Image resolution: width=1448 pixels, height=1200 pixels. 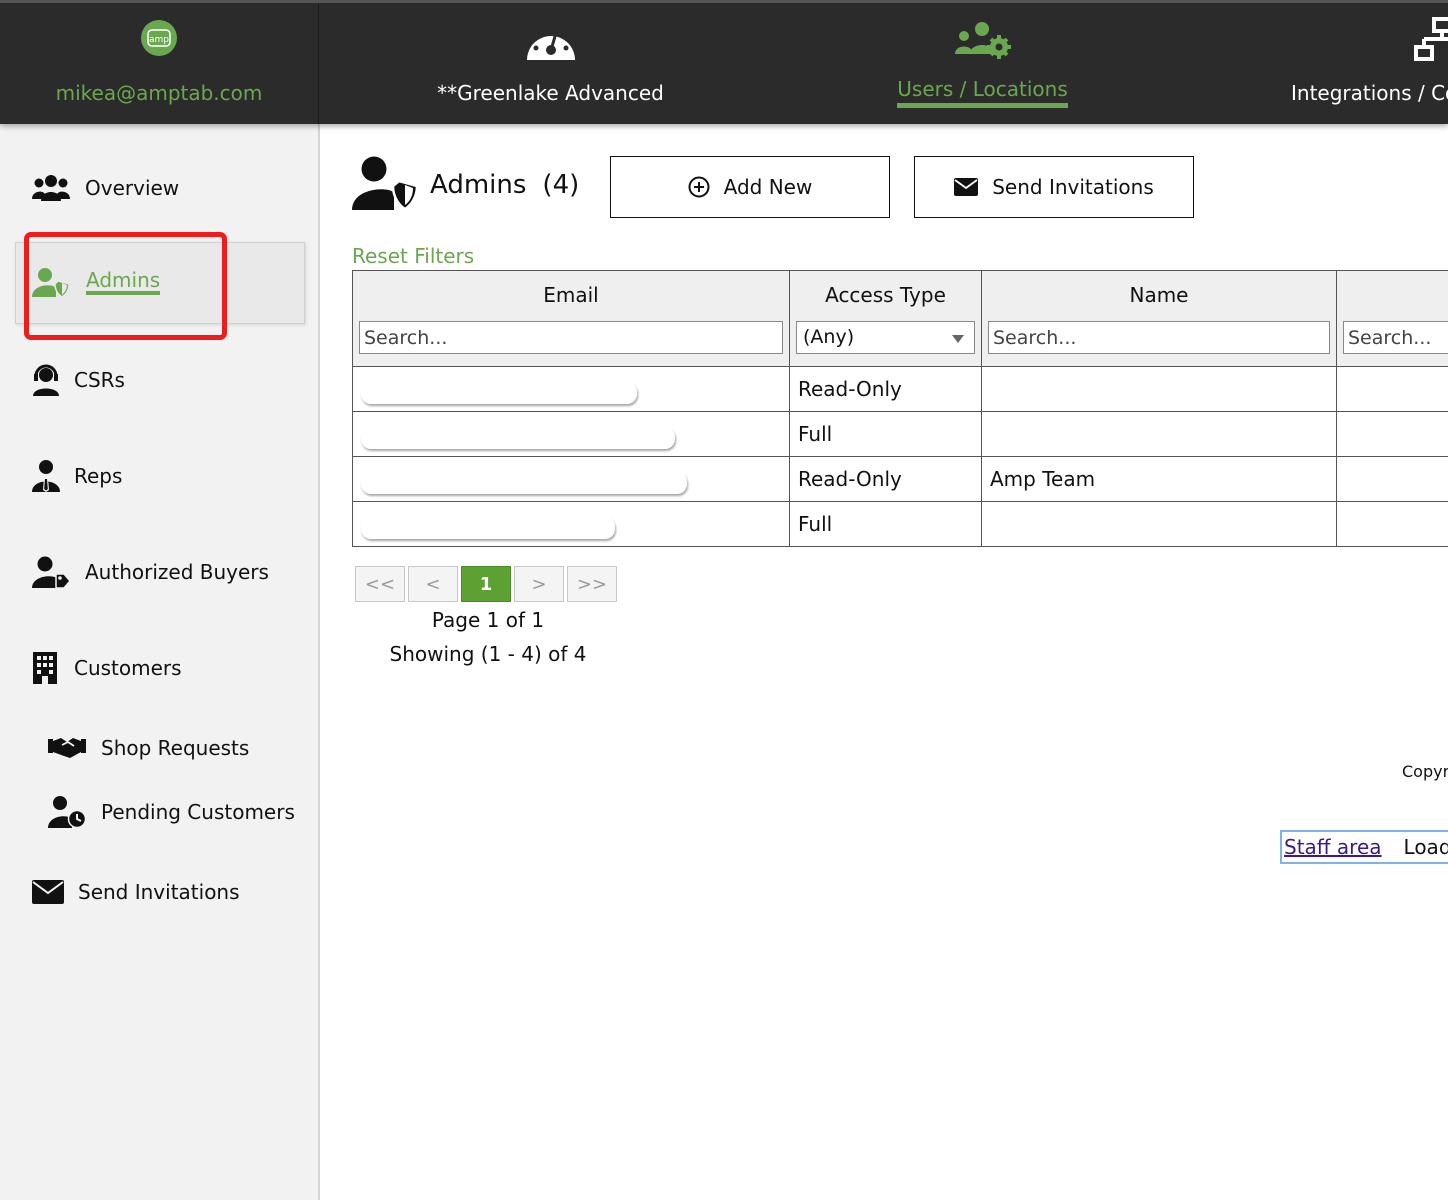 What do you see at coordinates (1392, 318) in the screenshot?
I see `column-extra` at bounding box center [1392, 318].